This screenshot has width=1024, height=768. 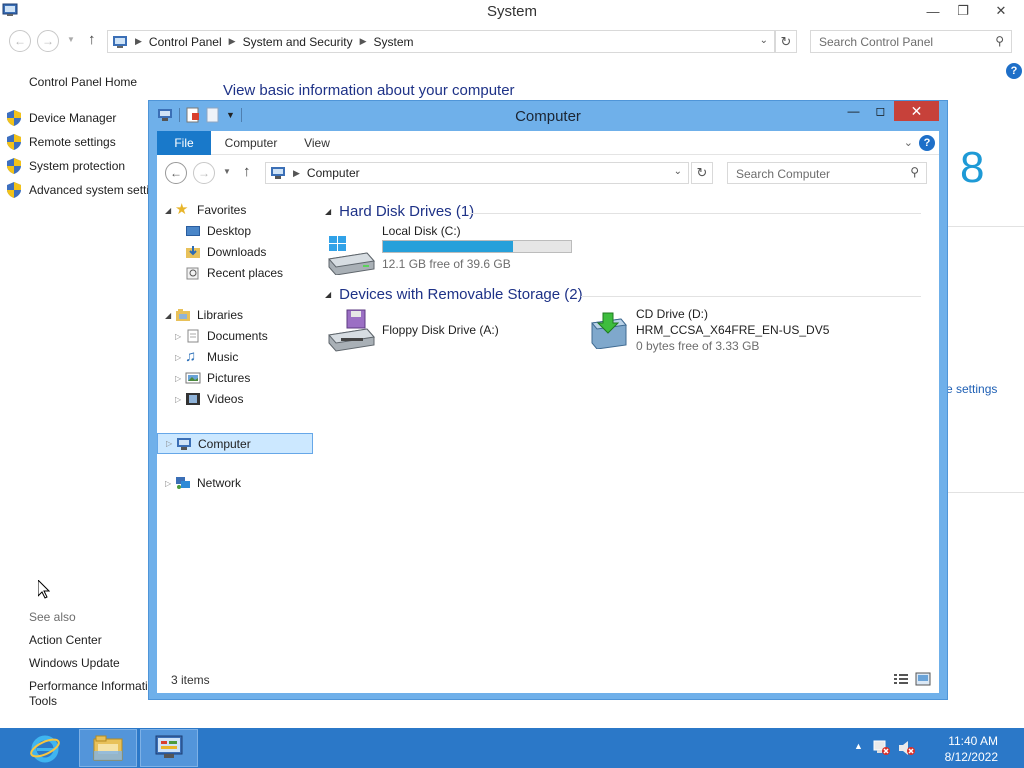 What do you see at coordinates (454, 294) in the screenshot?
I see `removable-storage-group-header: ◢ Devices with Removable Storage (2)` at bounding box center [454, 294].